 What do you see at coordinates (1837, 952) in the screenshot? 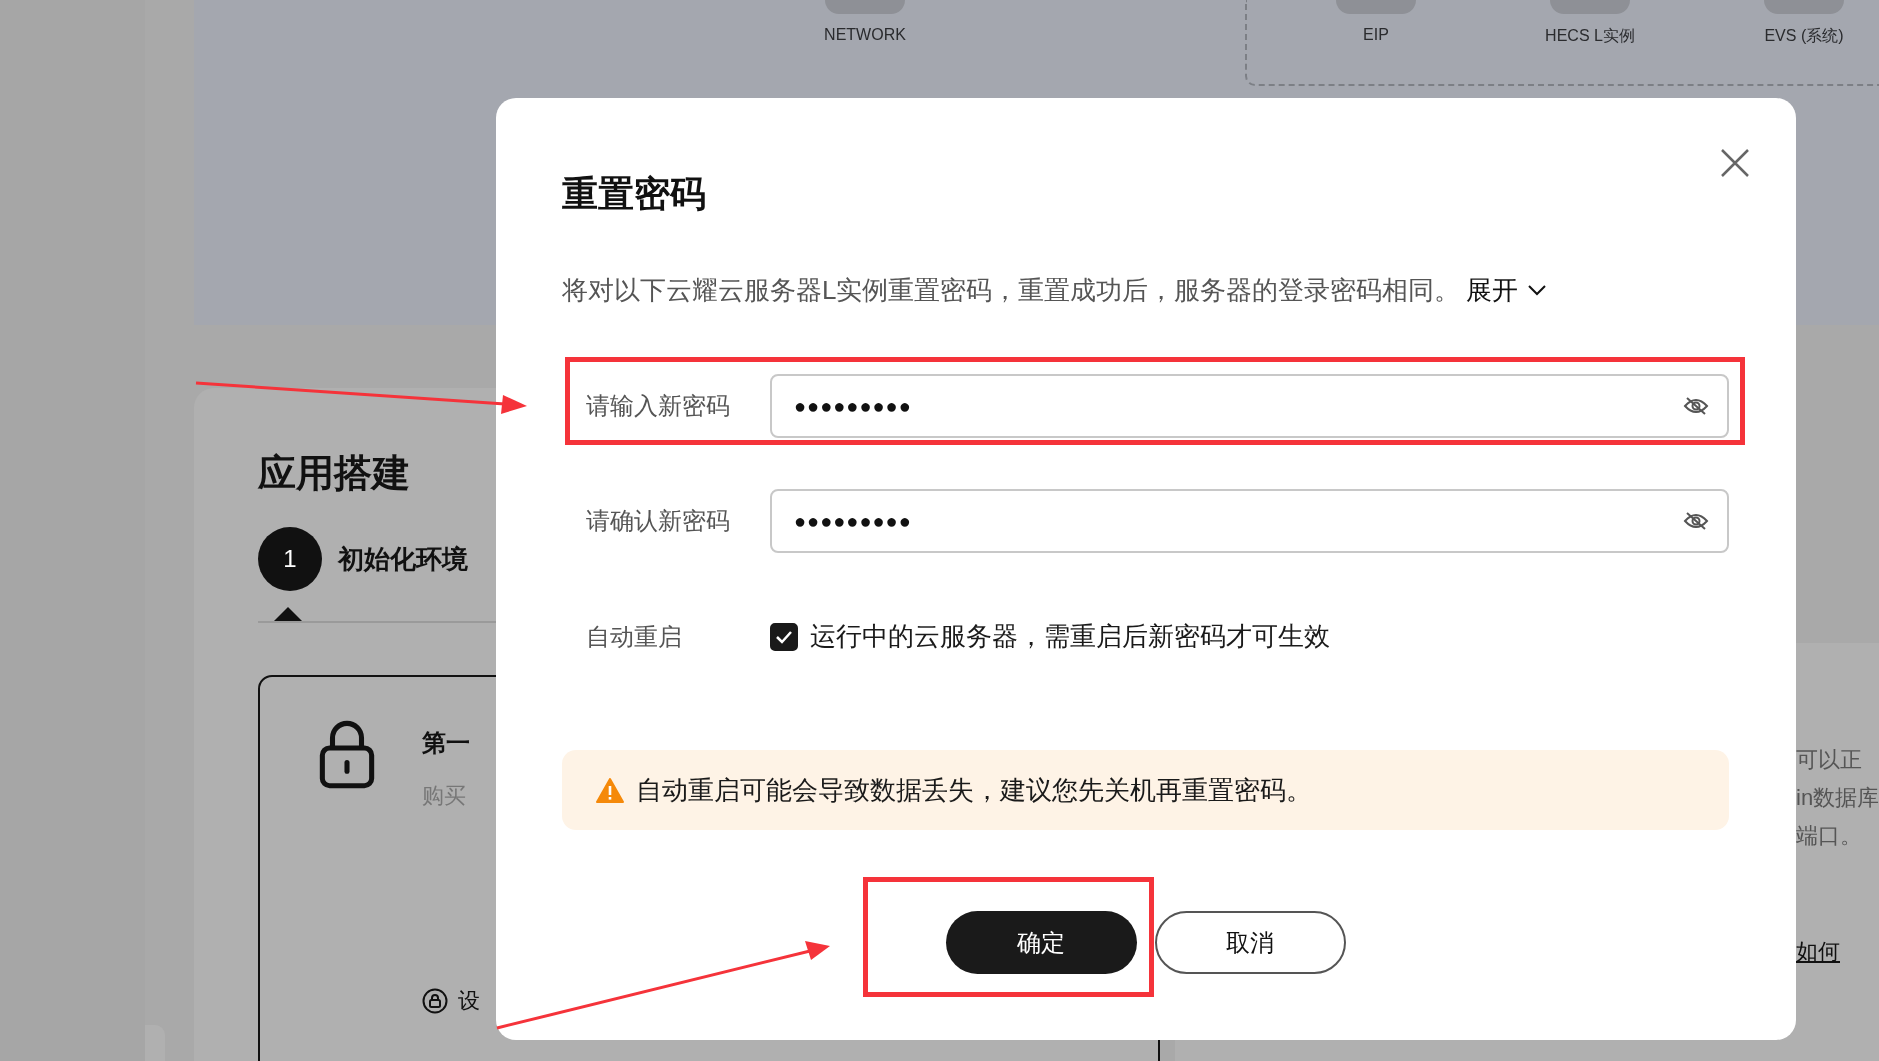
I see `help-link: 如何` at bounding box center [1837, 952].